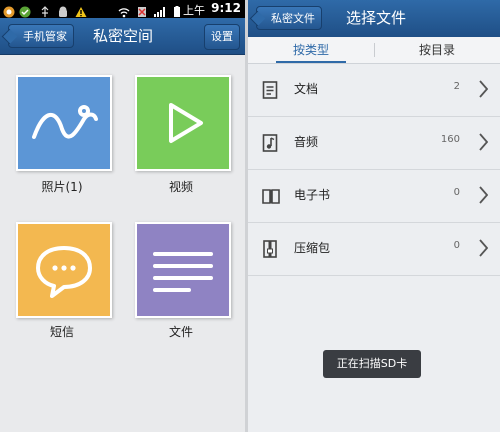 This screenshot has width=500, height=432. Describe the element at coordinates (311, 62) in the screenshot. I see `active-tab-indicator` at that location.